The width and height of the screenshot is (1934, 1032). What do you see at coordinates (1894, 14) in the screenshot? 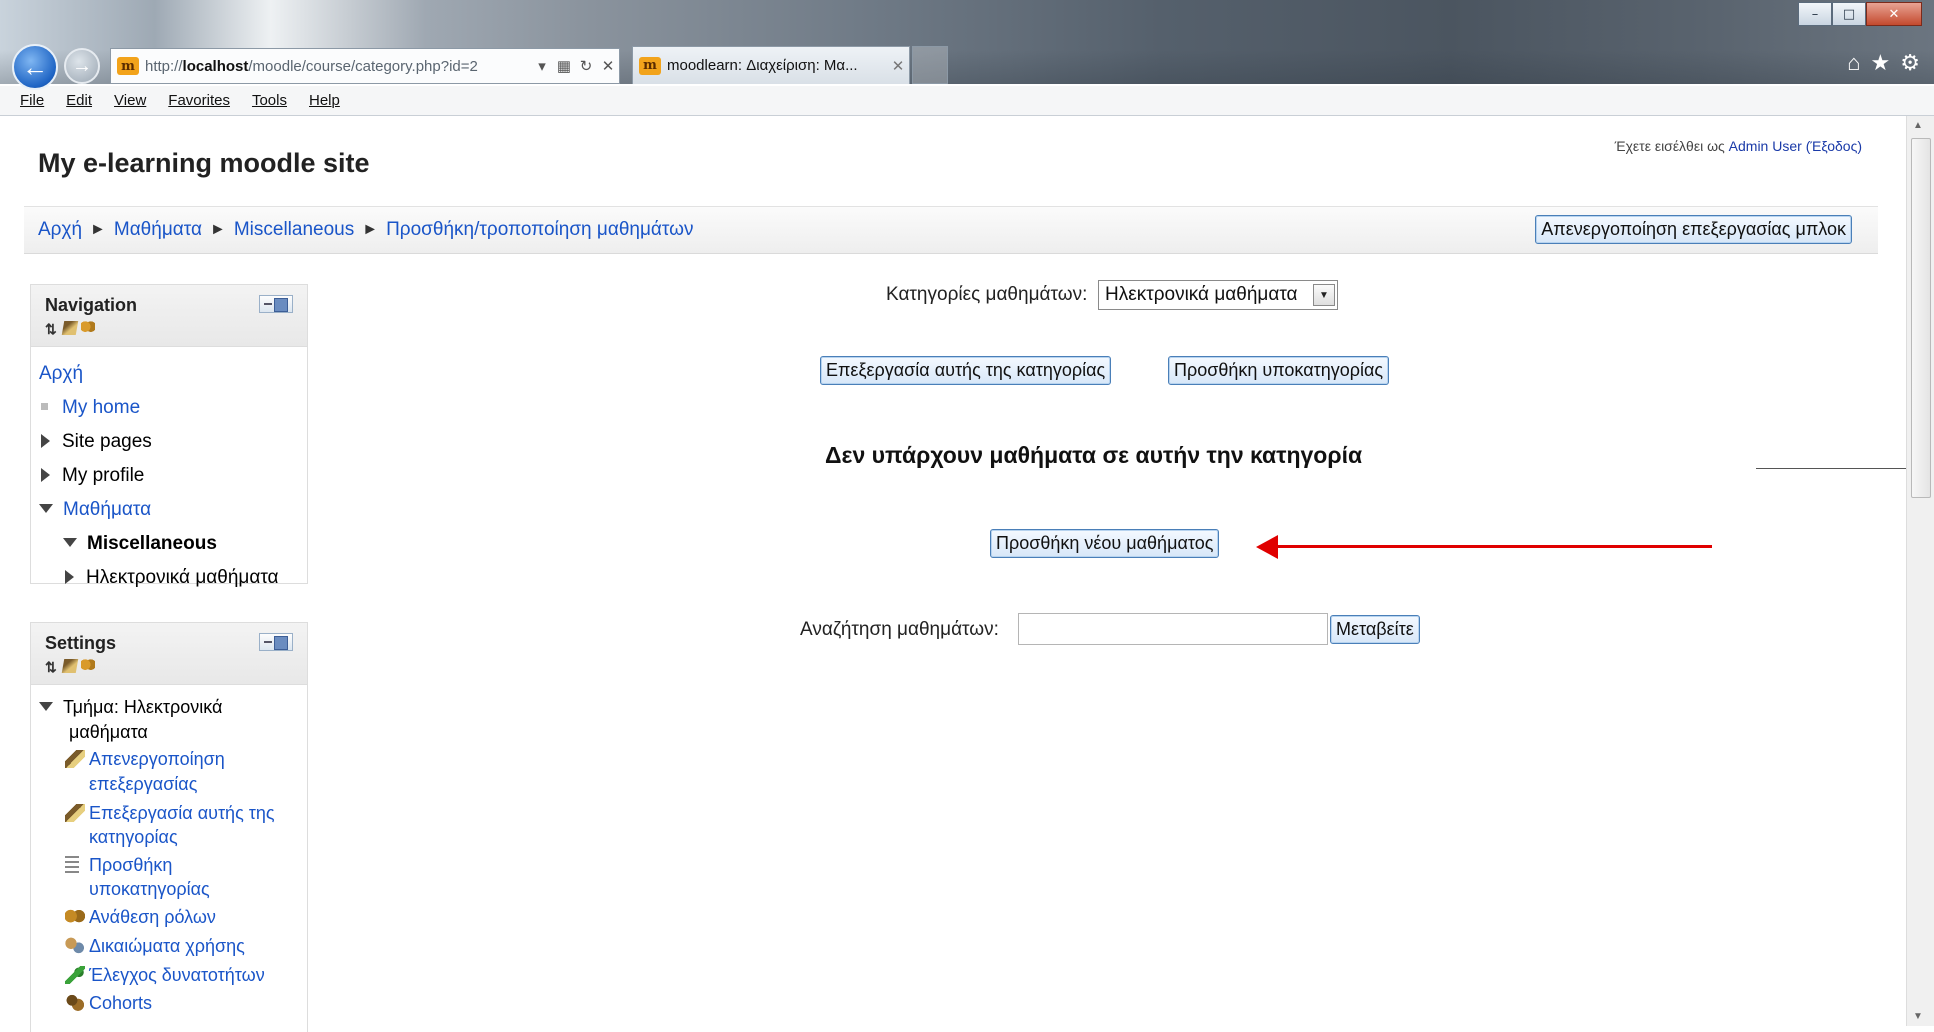
I see `close-window-button: ✕` at bounding box center [1894, 14].